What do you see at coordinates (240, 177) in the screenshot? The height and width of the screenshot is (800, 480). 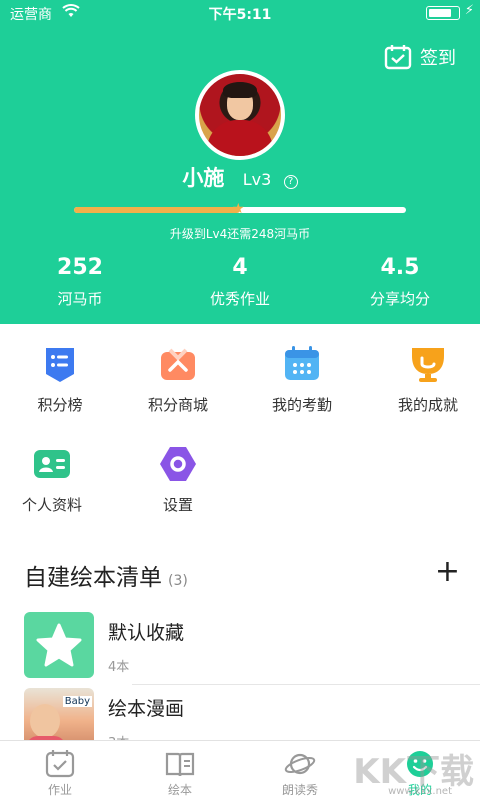 I see `user-info: 小施 Lv3 ?` at bounding box center [240, 177].